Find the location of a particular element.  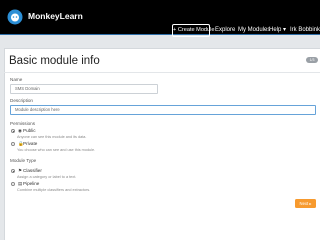

module-type-label: Module Type is located at coordinates (23, 160).